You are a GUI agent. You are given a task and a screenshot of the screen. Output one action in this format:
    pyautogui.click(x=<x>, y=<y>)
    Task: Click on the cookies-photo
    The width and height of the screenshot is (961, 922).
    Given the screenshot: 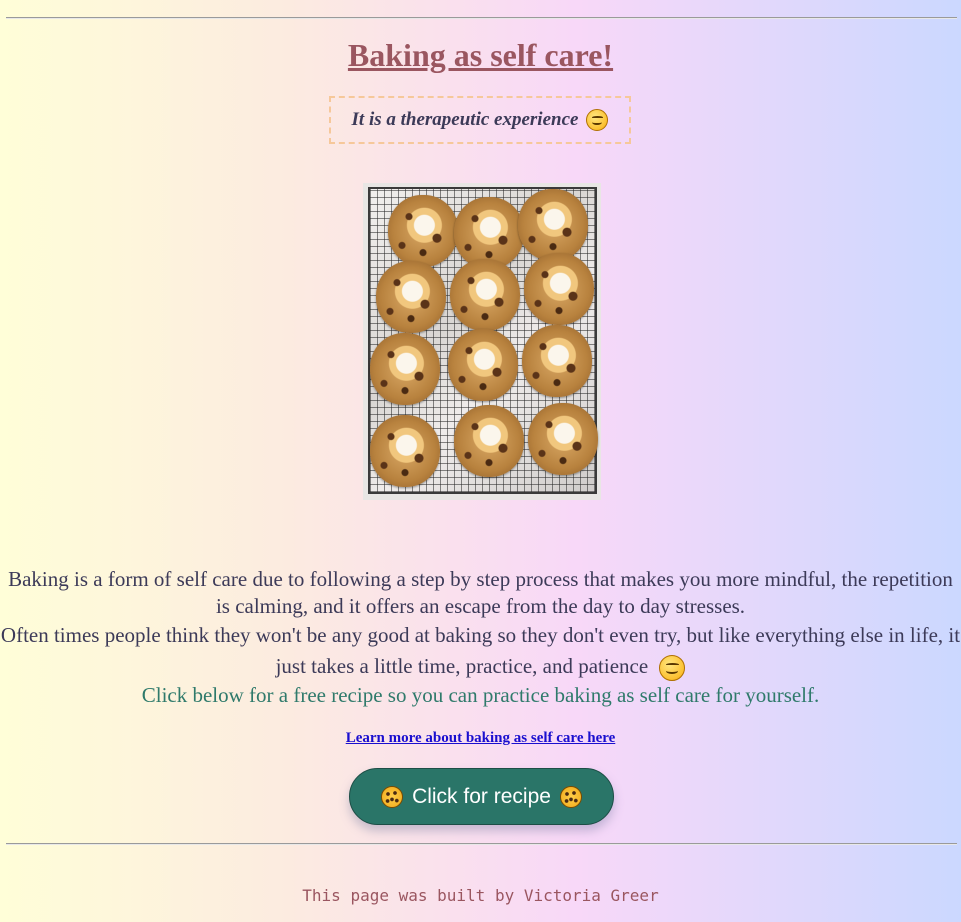 What is the action you would take?
    pyautogui.click(x=482, y=341)
    